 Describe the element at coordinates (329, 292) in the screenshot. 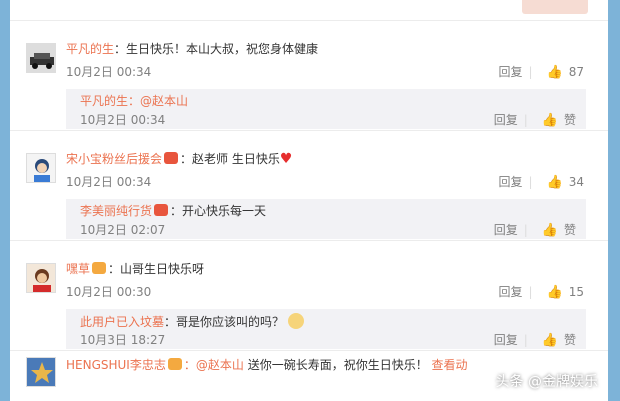

I see `comment-meta: 10月2日 00:30 回复 | 👍 15` at that location.